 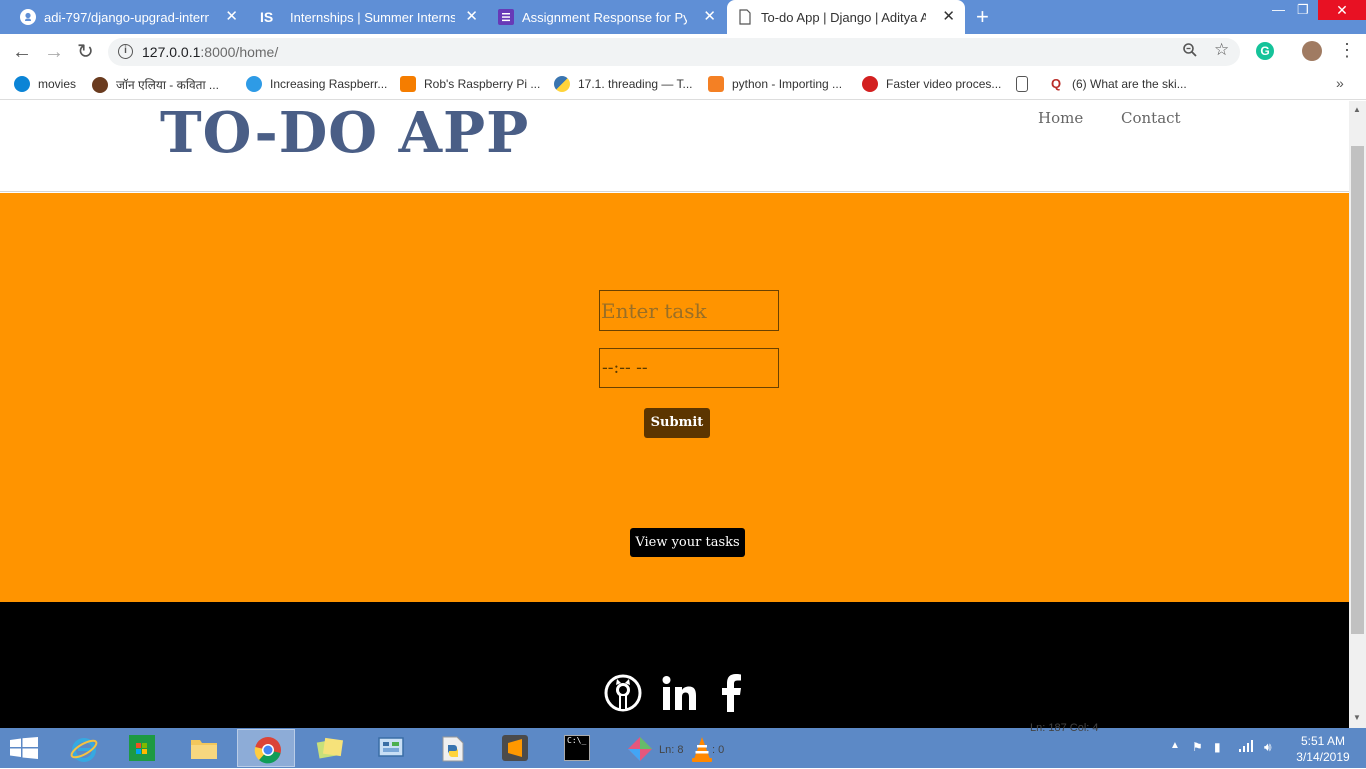 I want to click on raspberry-icon, so click(x=870, y=84).